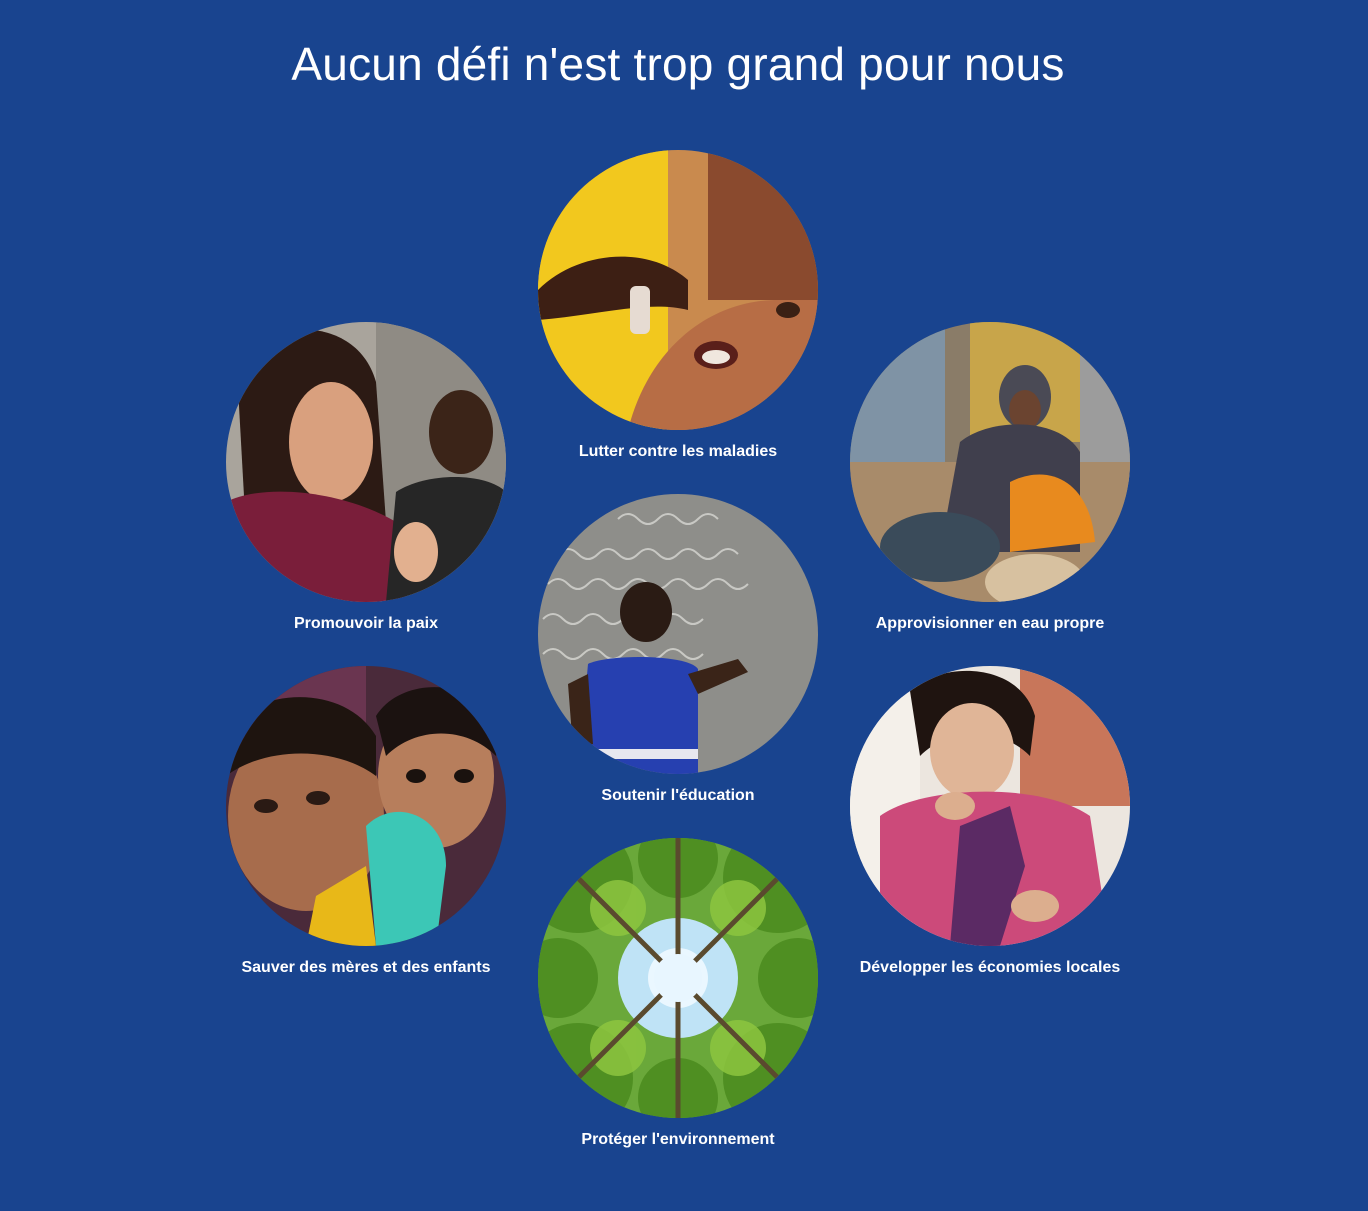 This screenshot has height=1211, width=1368. I want to click on cause-photo-mothers, so click(366, 806).